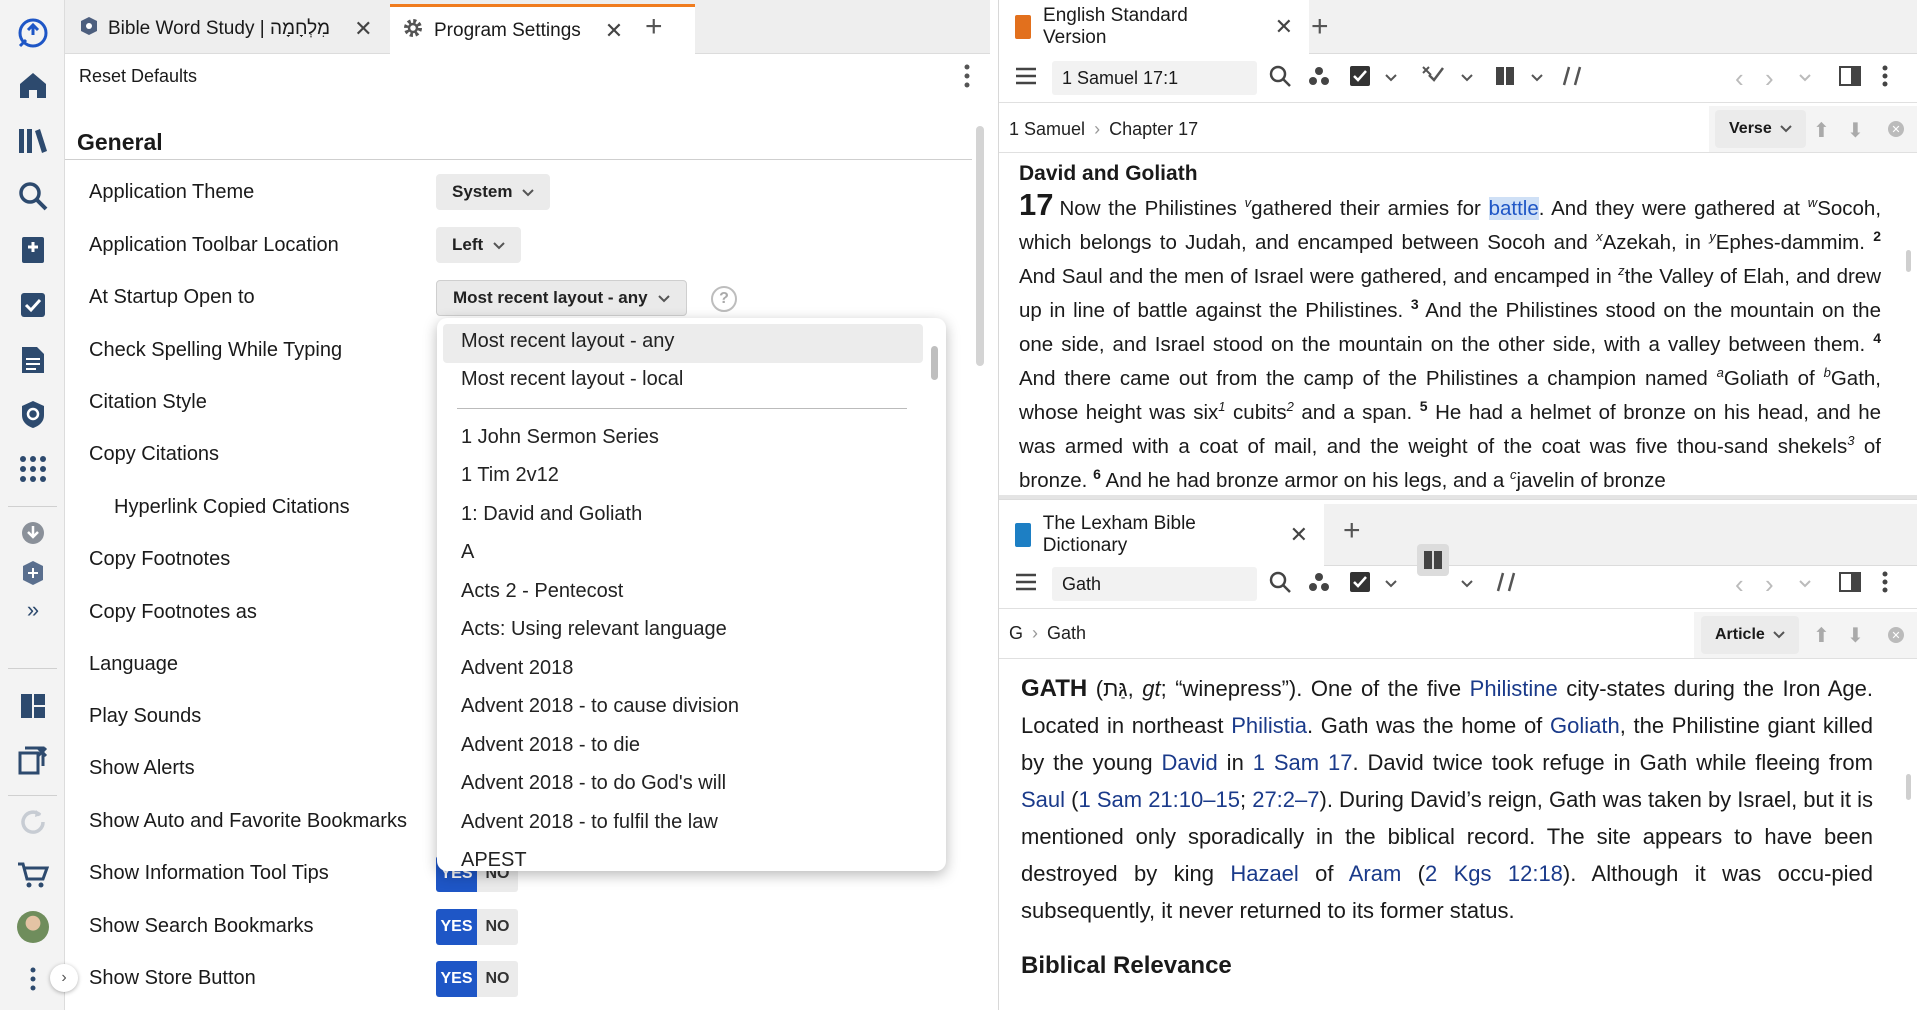 The height and width of the screenshot is (1010, 1917). I want to click on help-icon: ?, so click(724, 299).